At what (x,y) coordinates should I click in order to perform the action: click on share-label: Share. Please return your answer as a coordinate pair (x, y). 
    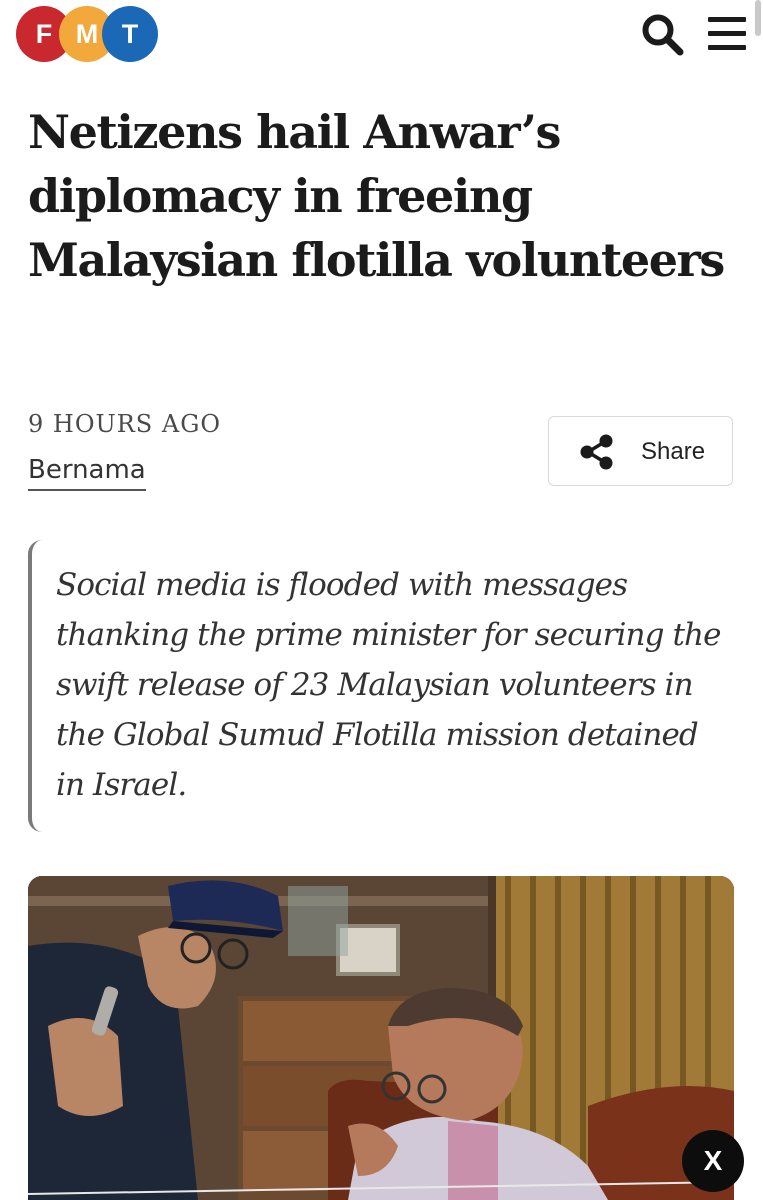
    Looking at the image, I should click on (673, 451).